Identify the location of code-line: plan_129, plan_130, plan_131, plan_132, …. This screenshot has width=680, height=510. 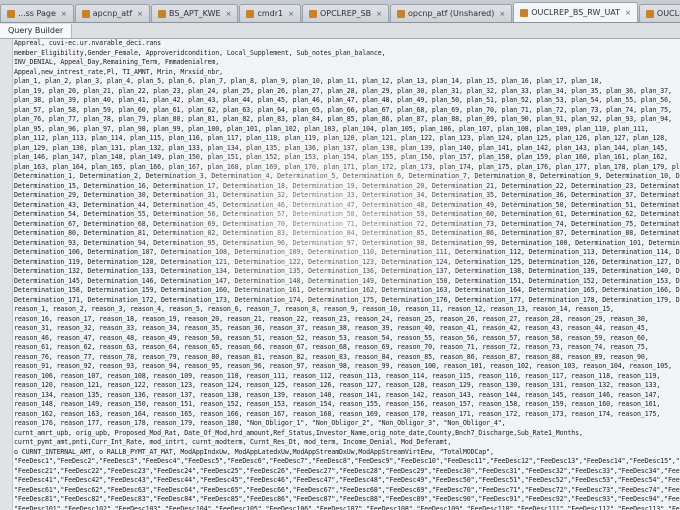
(341, 147).